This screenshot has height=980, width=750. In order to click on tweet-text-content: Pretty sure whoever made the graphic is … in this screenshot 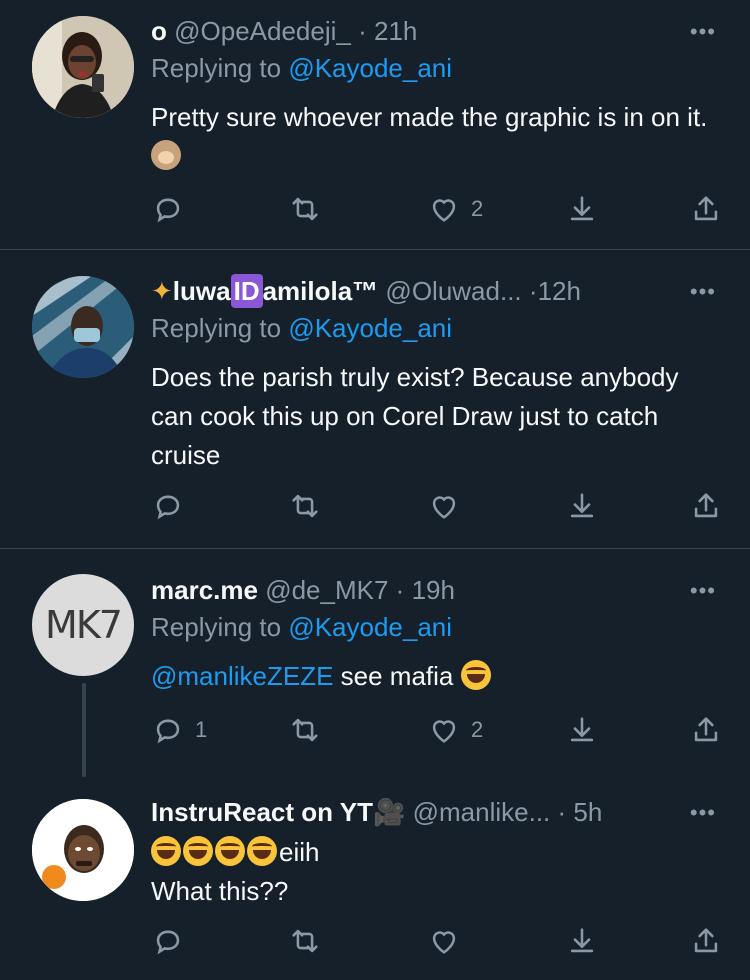, I will do `click(429, 117)`.